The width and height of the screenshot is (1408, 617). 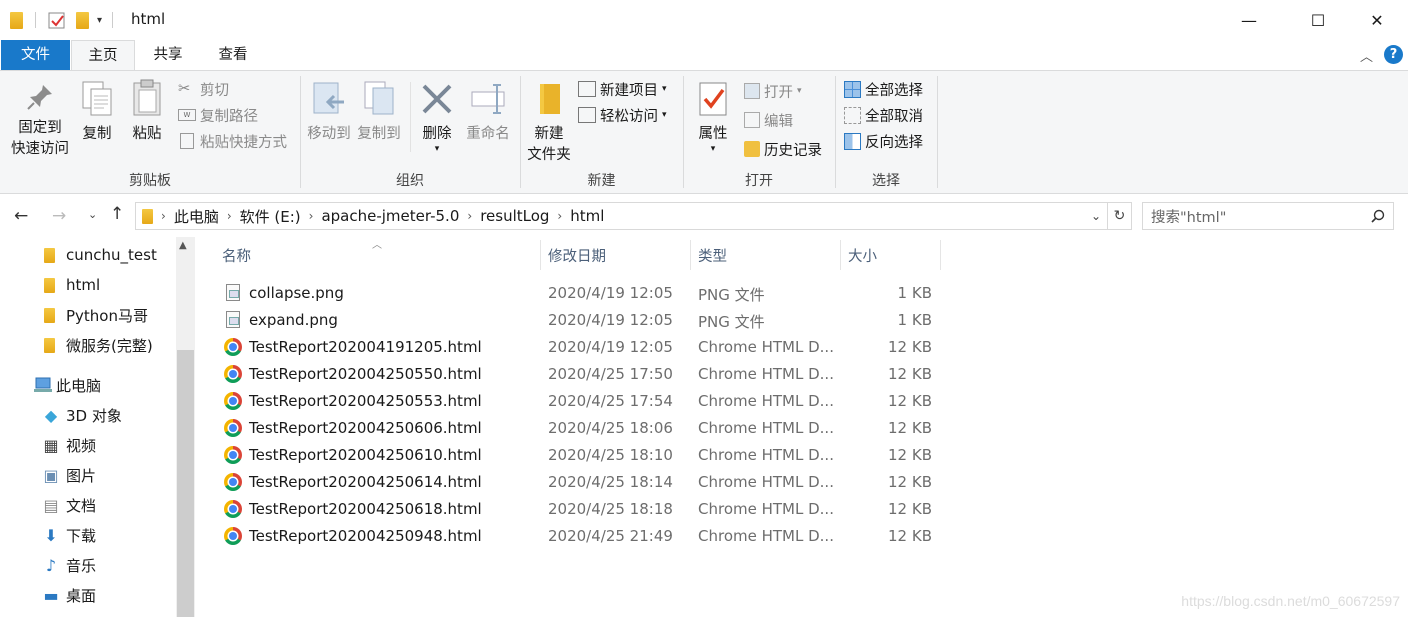 What do you see at coordinates (379, 112) in the screenshot?
I see `copy-to-button: 复制到` at bounding box center [379, 112].